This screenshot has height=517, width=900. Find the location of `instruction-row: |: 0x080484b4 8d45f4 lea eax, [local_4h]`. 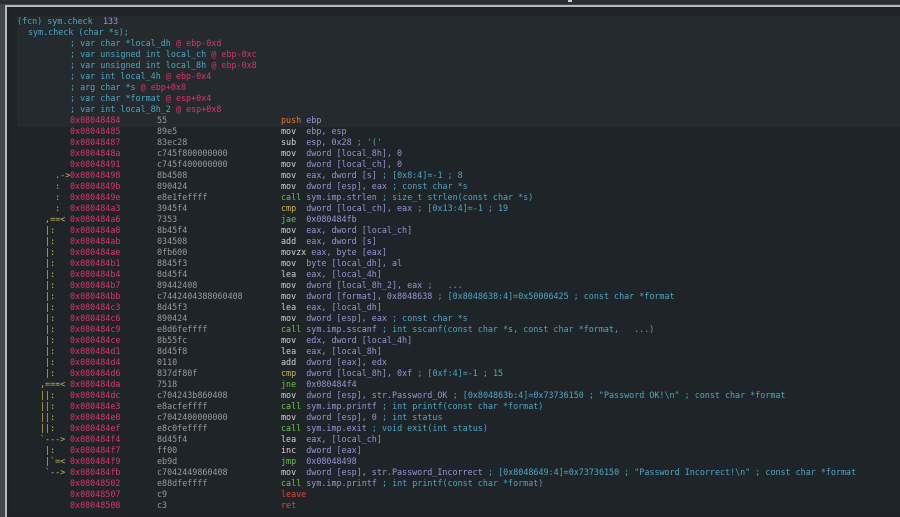

instruction-row: |: 0x080484b4 8d45f4 lea eax, [local_4h] is located at coordinates (455, 274).